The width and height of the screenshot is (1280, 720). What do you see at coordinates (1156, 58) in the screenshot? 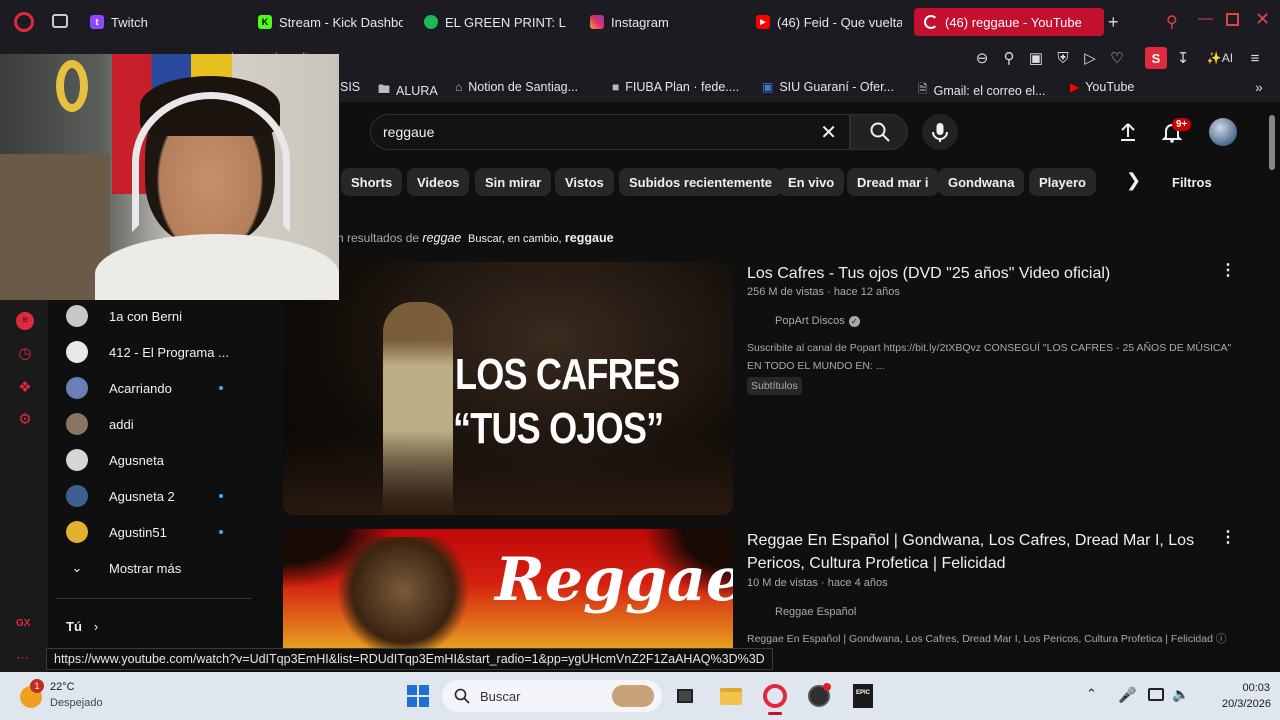
I see `profile-s-icon: S` at bounding box center [1156, 58].